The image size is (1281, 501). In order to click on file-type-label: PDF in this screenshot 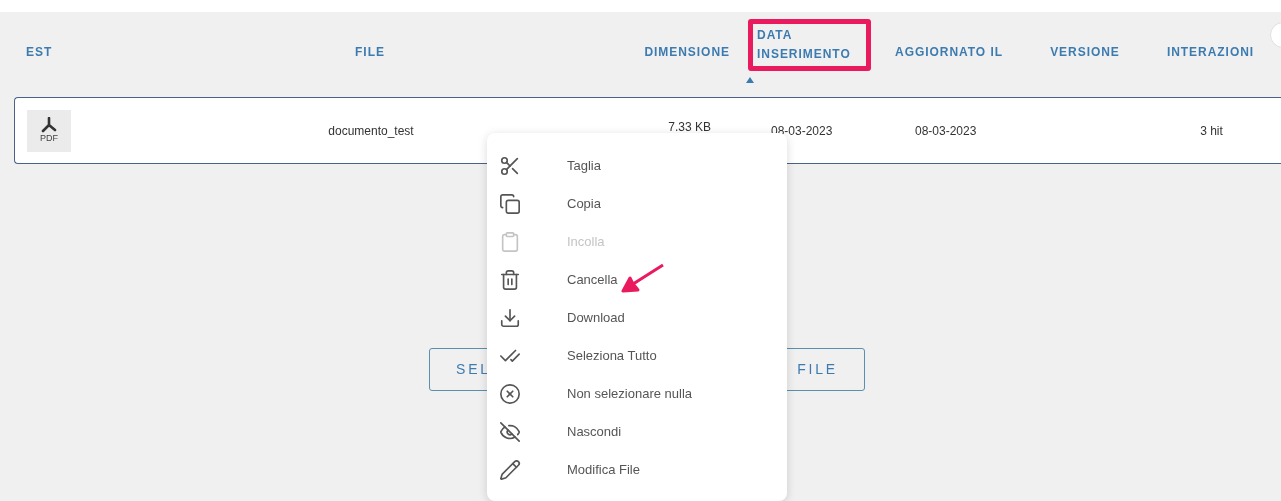, I will do `click(49, 138)`.